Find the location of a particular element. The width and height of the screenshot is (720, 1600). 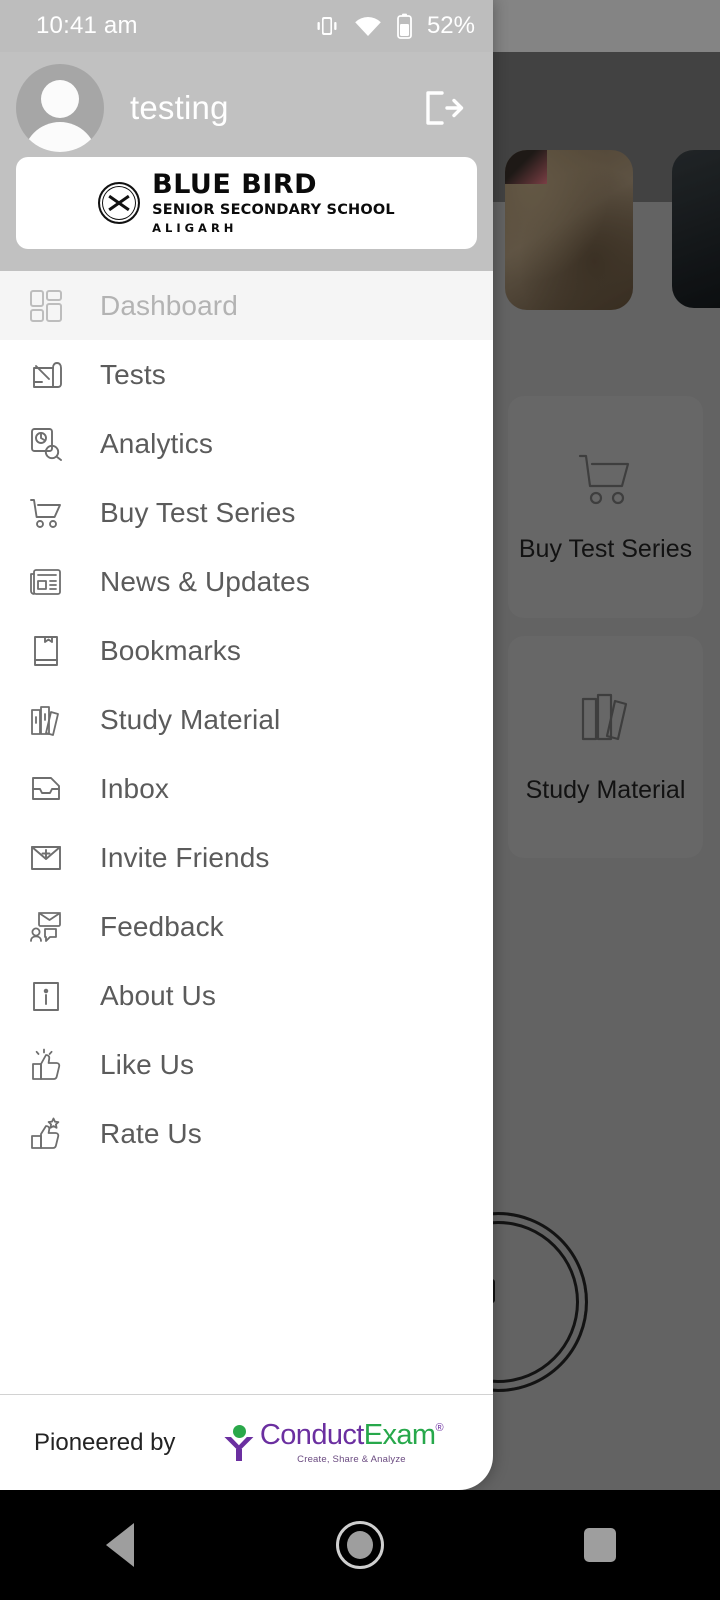

conductexam-logo: Conduct Exam ® Create, Share & Analyze is located at coordinates (343, 1441).